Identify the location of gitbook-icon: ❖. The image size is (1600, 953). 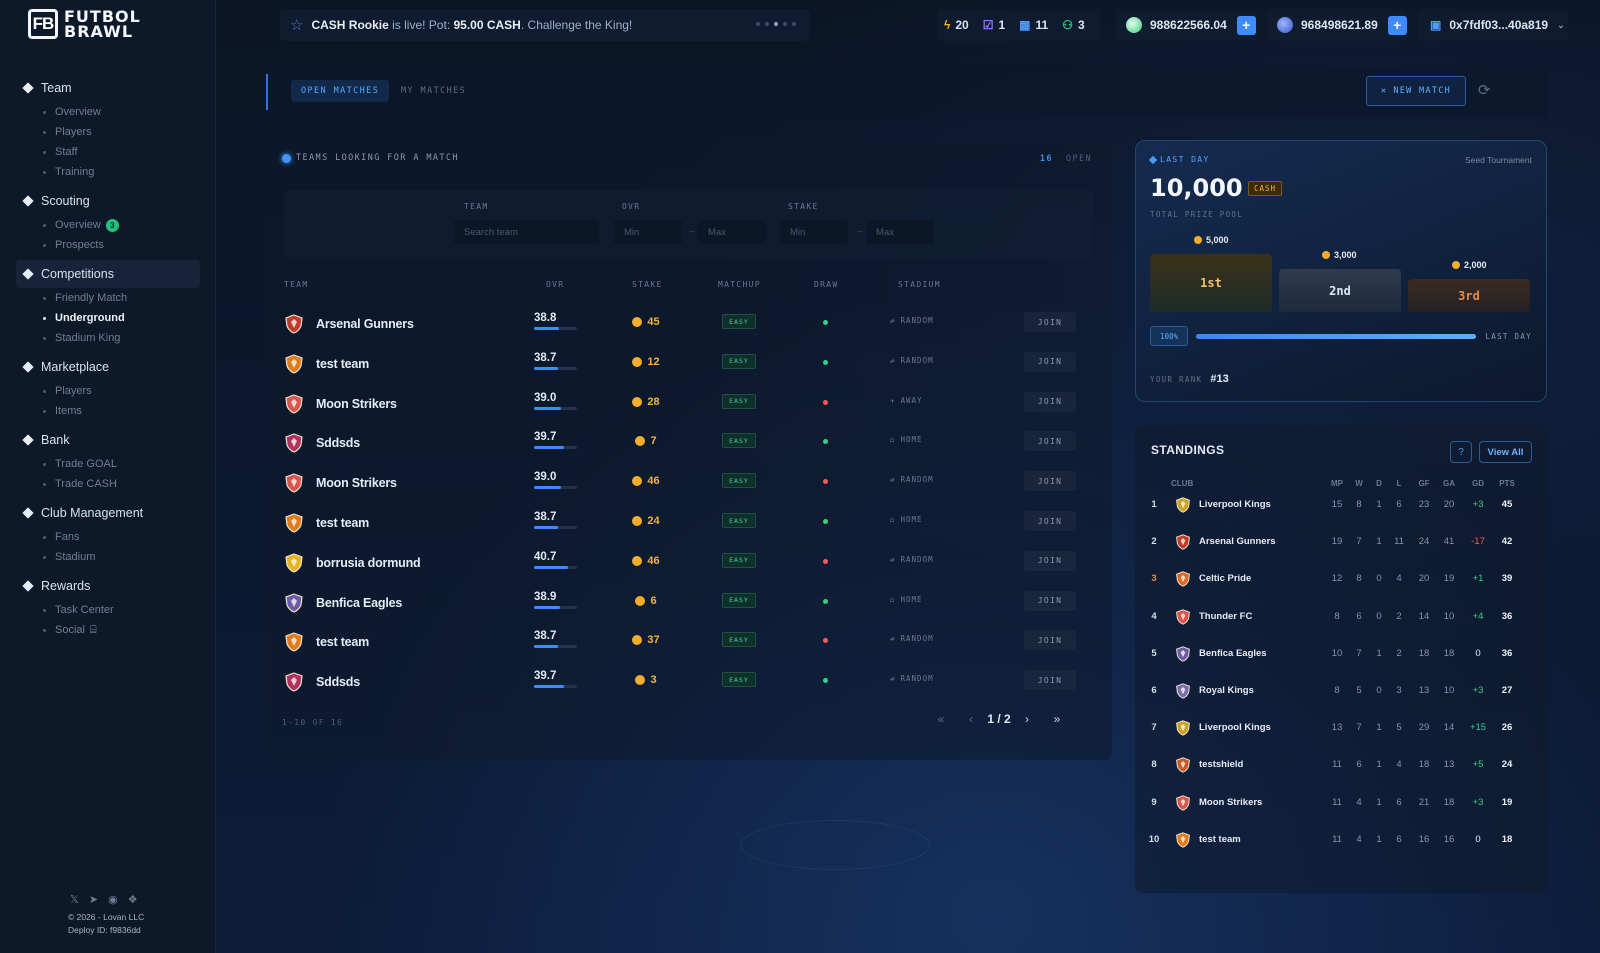
(133, 899).